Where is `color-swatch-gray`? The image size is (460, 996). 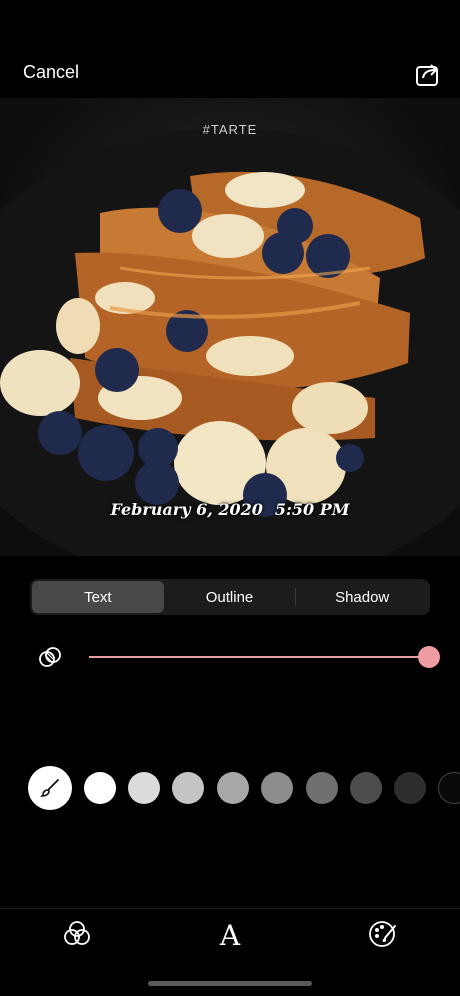
color-swatch-gray is located at coordinates (233, 788).